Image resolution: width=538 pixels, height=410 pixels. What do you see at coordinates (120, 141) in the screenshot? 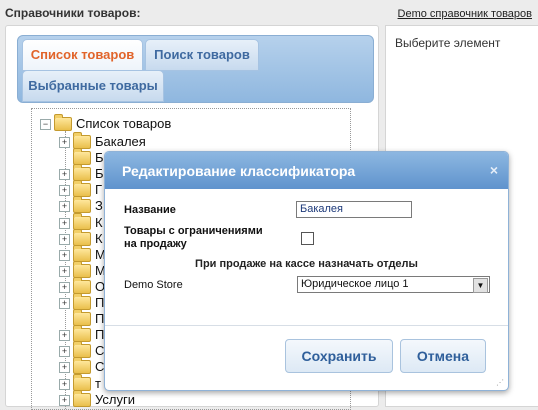
I see `tree-item-label: Бакалея` at bounding box center [120, 141].